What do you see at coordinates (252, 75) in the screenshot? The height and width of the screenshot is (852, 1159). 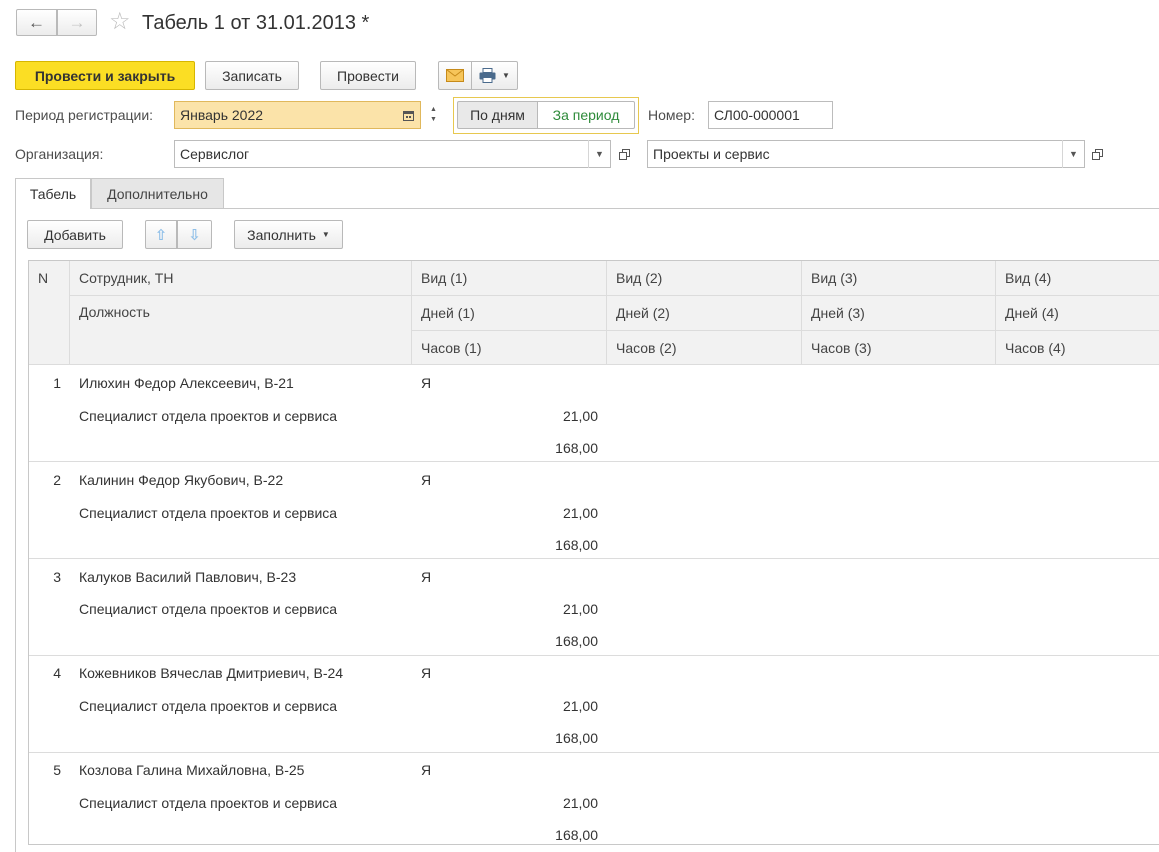 I see `save-button: Записать` at bounding box center [252, 75].